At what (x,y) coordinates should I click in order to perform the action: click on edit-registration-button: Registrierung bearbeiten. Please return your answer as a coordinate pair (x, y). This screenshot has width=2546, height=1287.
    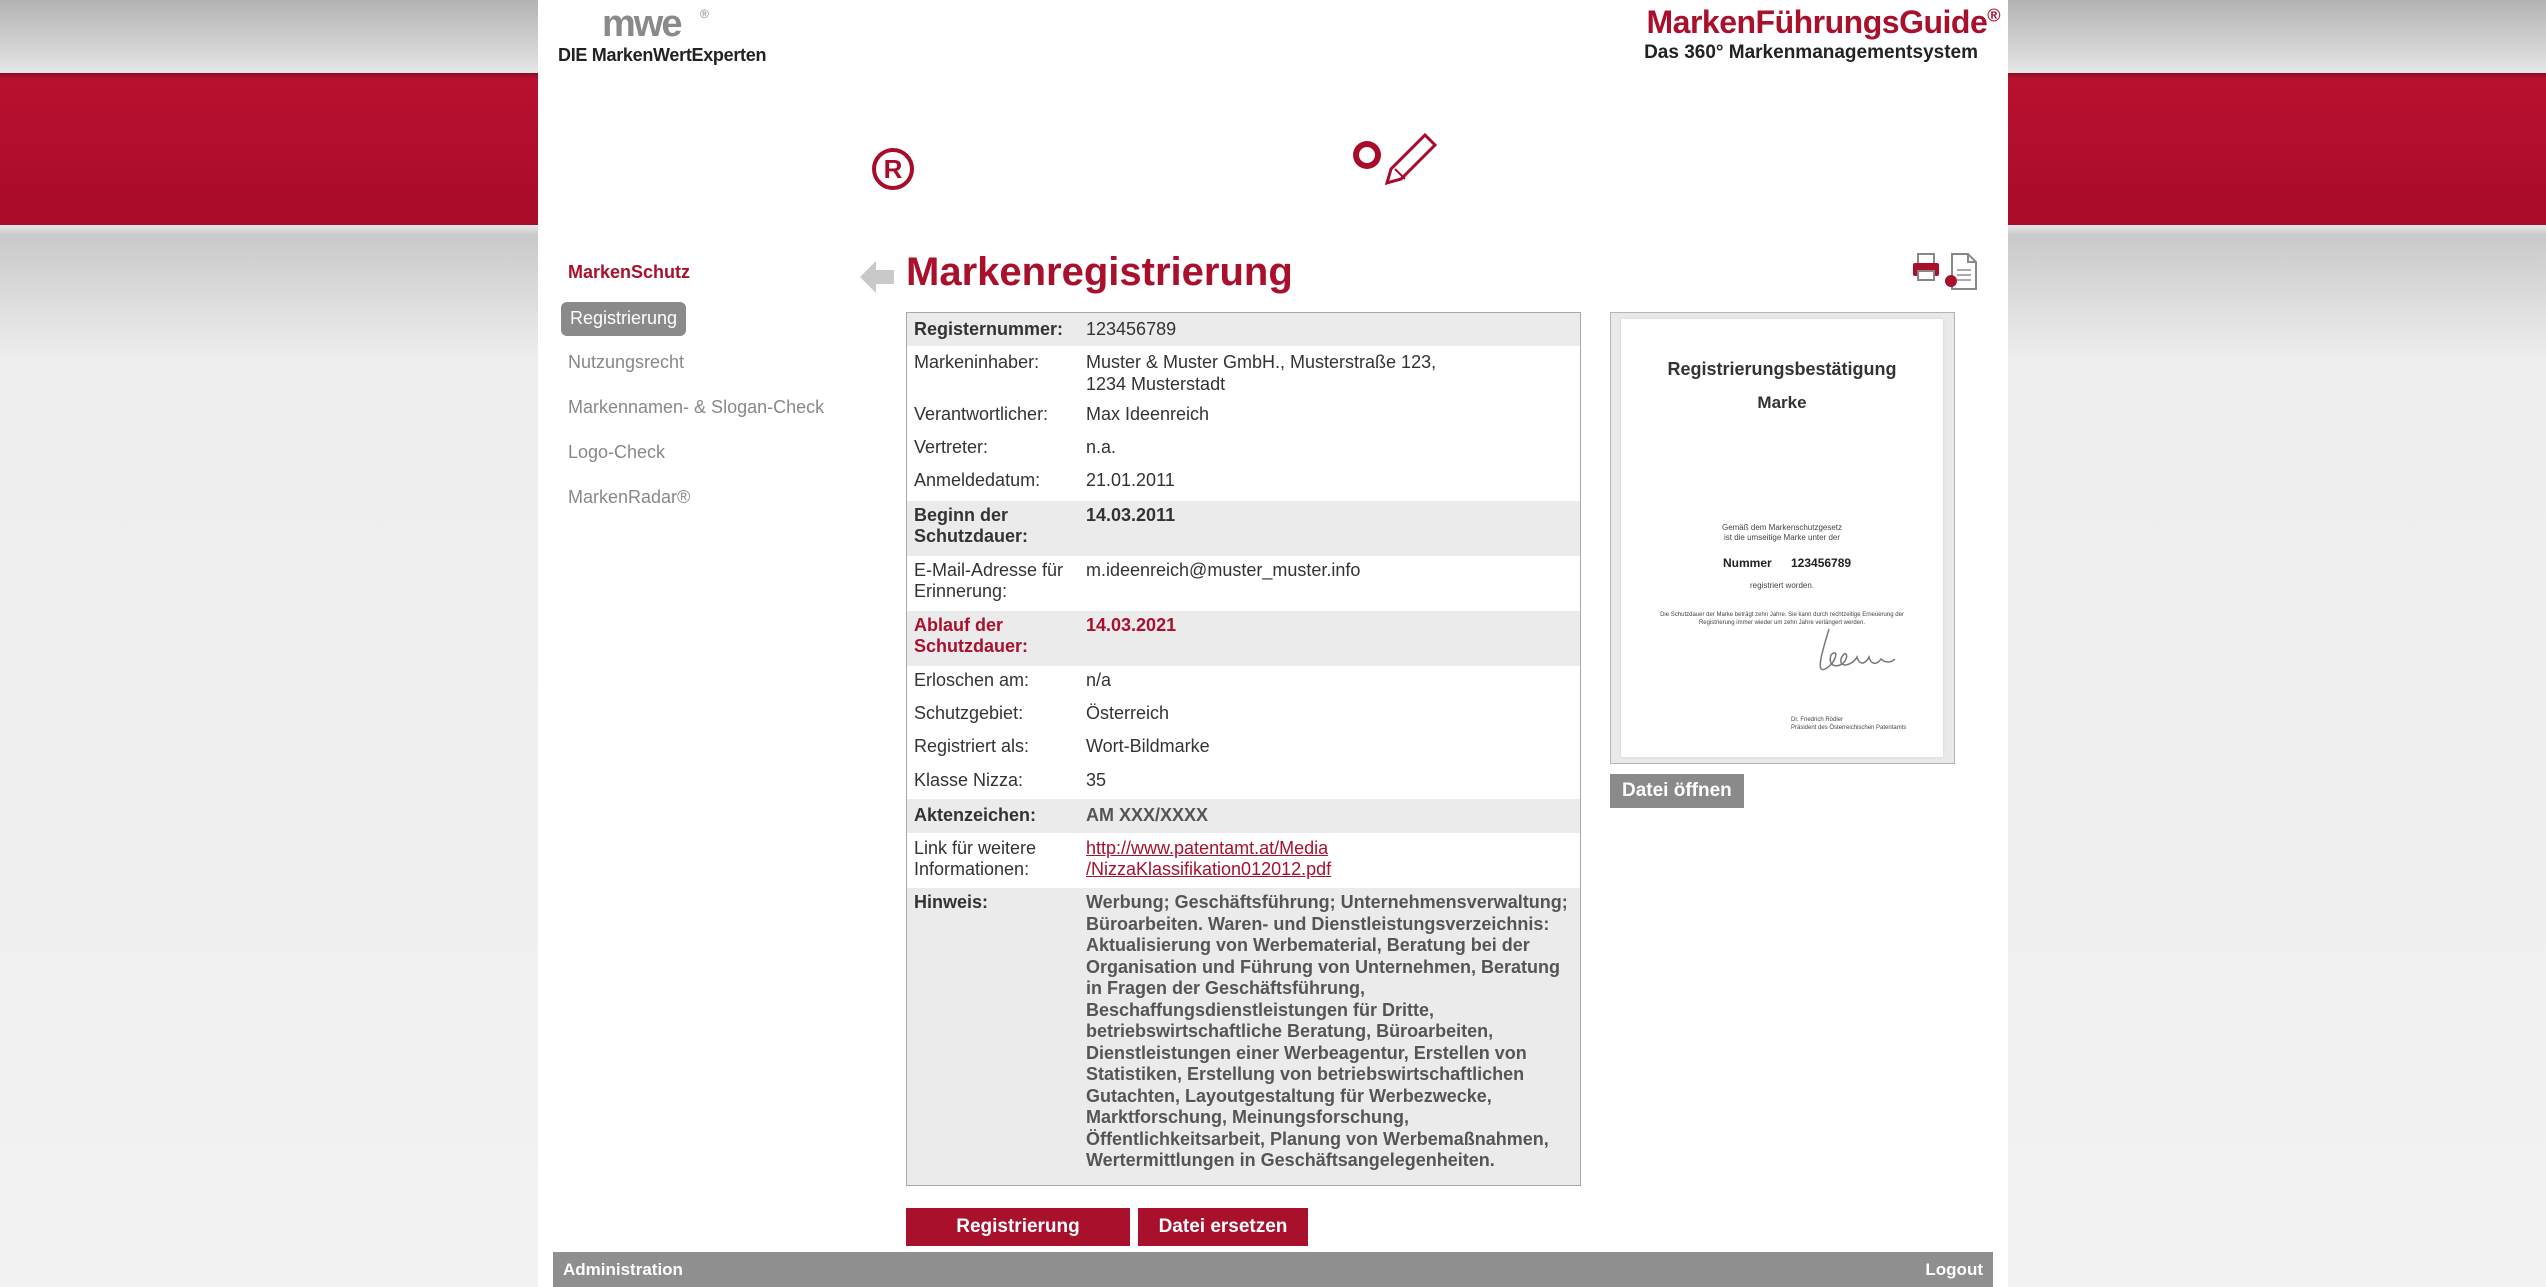
    Looking at the image, I should click on (1018, 1241).